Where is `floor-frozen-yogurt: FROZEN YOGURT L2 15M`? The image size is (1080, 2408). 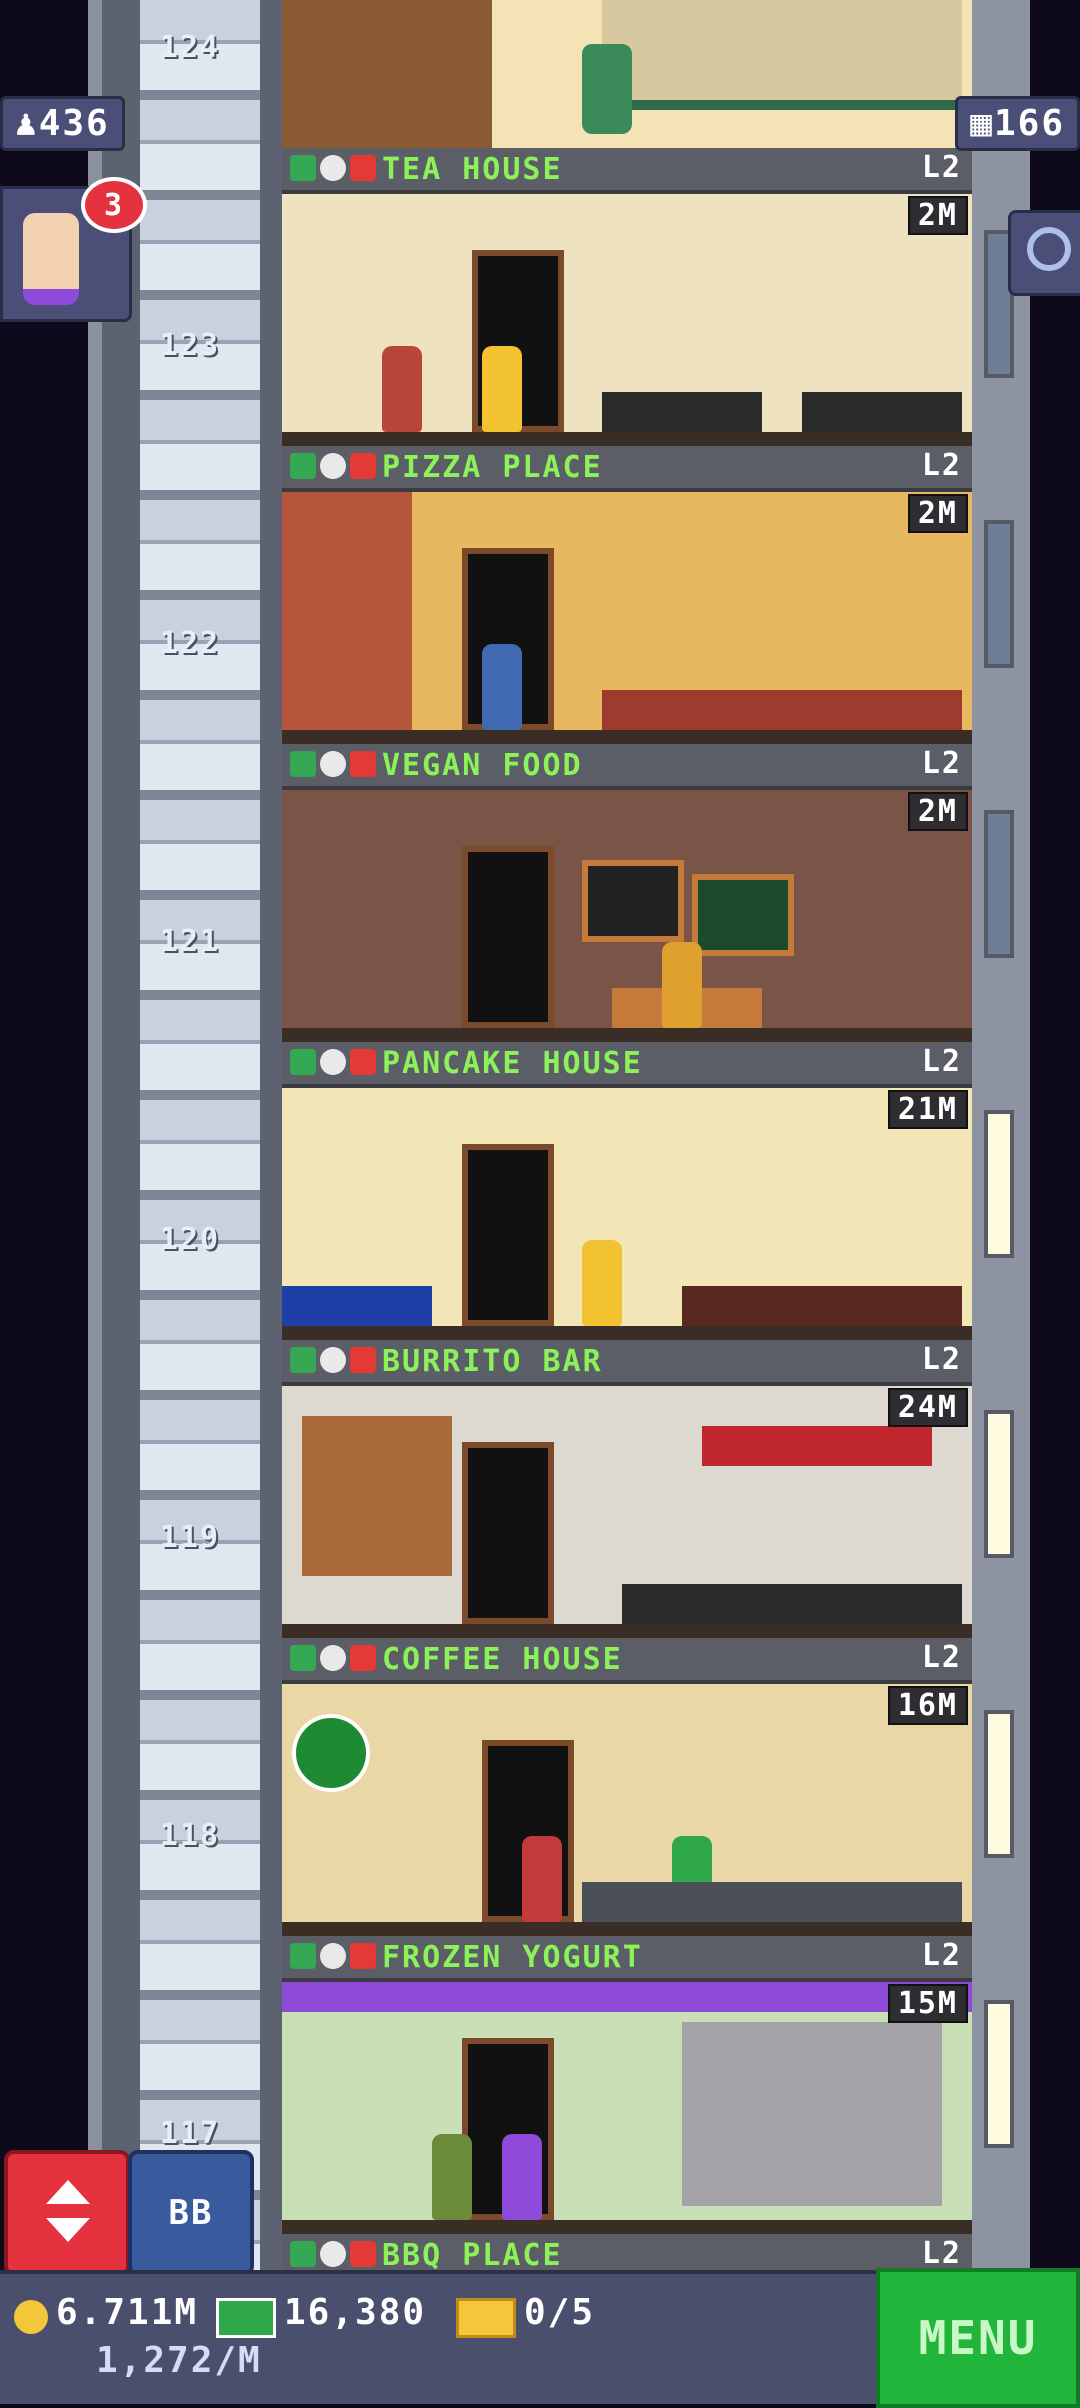
floor-frozen-yogurt: FROZEN YOGURT L2 15M is located at coordinates (627, 2085).